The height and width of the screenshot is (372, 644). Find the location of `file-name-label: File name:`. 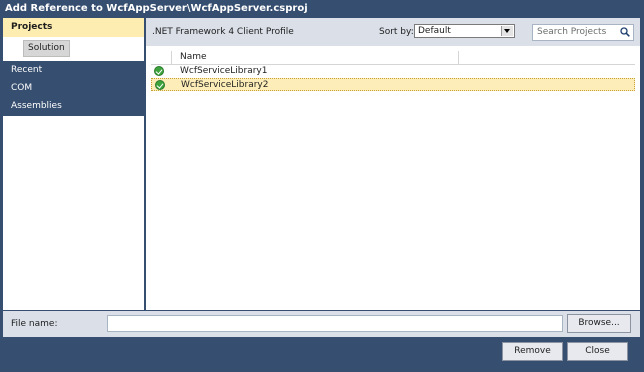

file-name-label: File name: is located at coordinates (34, 324).